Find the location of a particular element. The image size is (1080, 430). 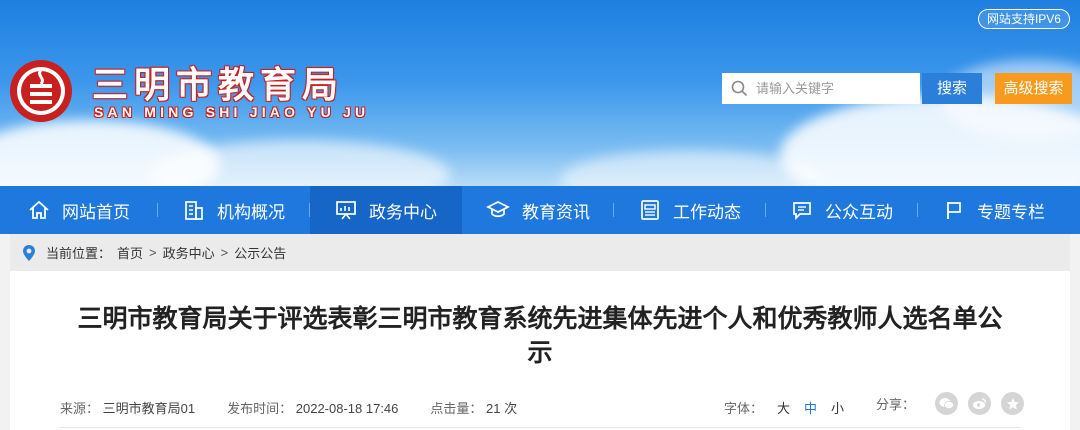

font-size-small-button: 小 is located at coordinates (837, 407).